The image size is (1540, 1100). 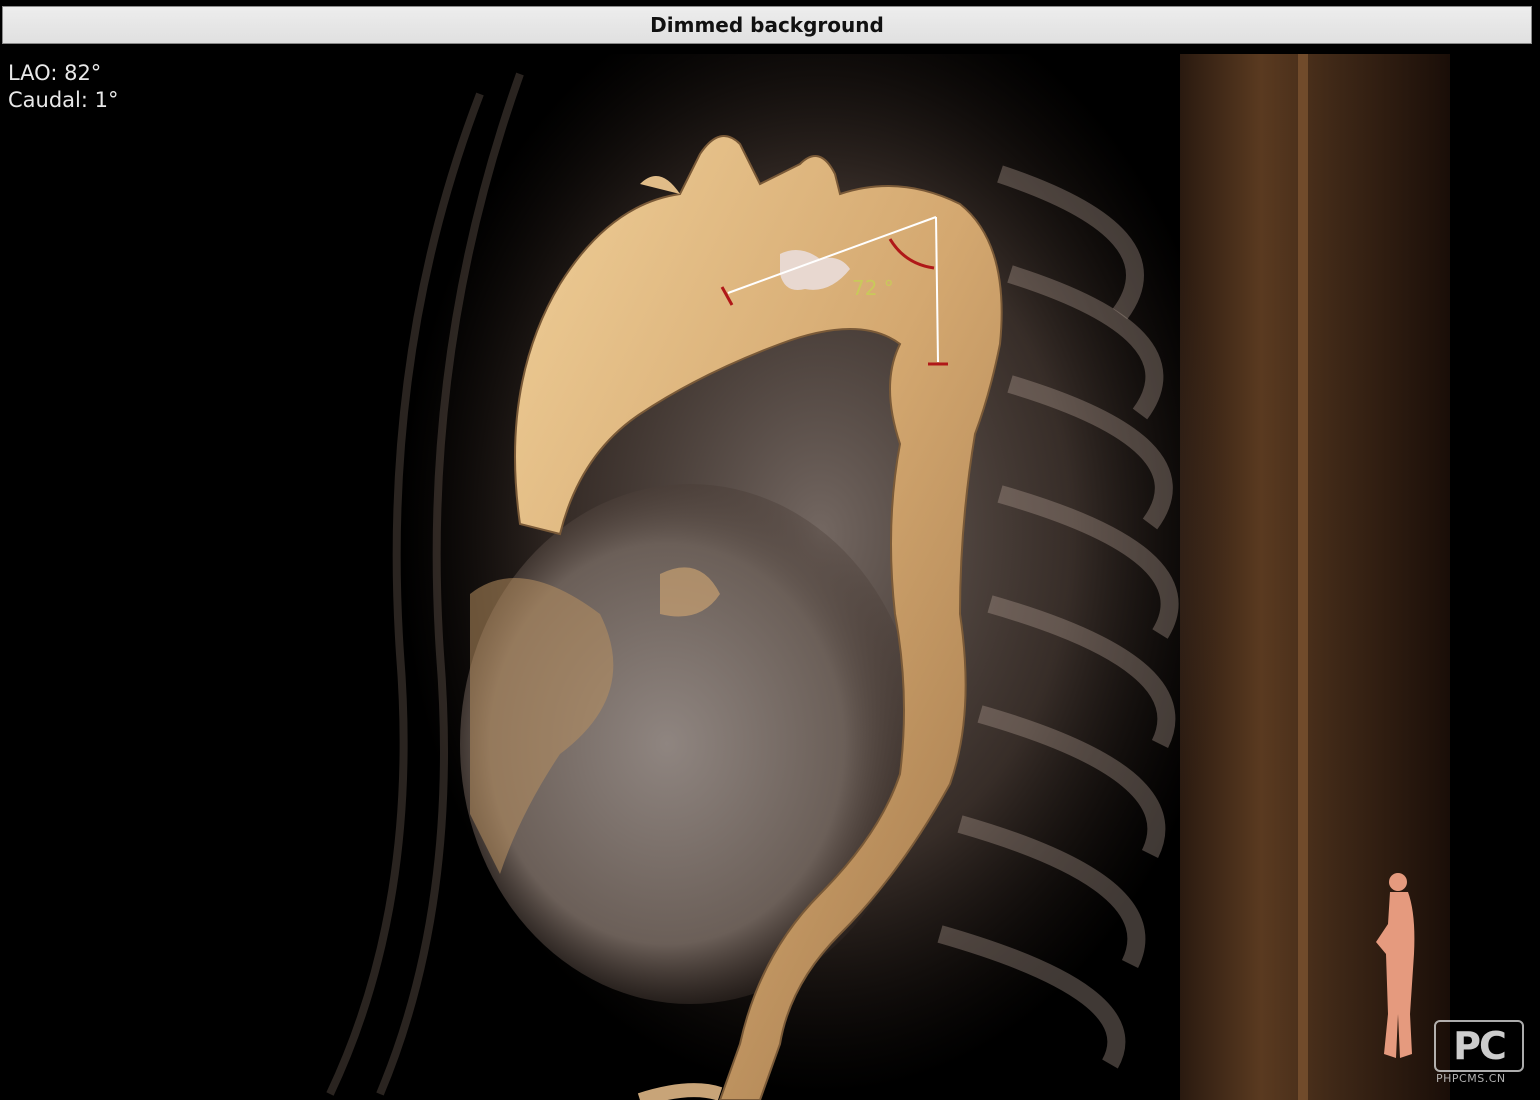 I want to click on celiac-branch, so click(x=680, y=1091).